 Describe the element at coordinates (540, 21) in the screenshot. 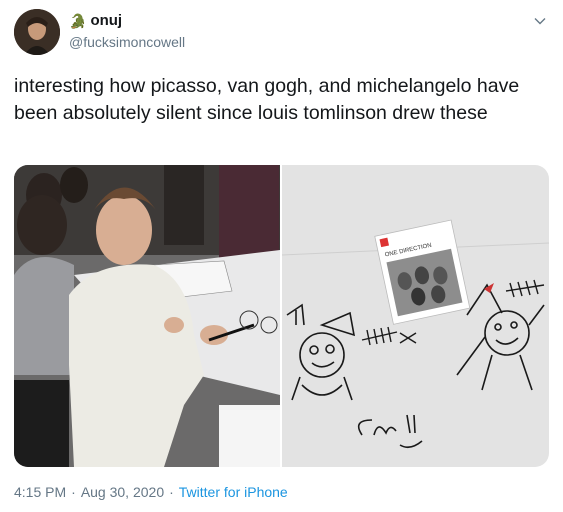

I see `chevron-down-icon` at that location.